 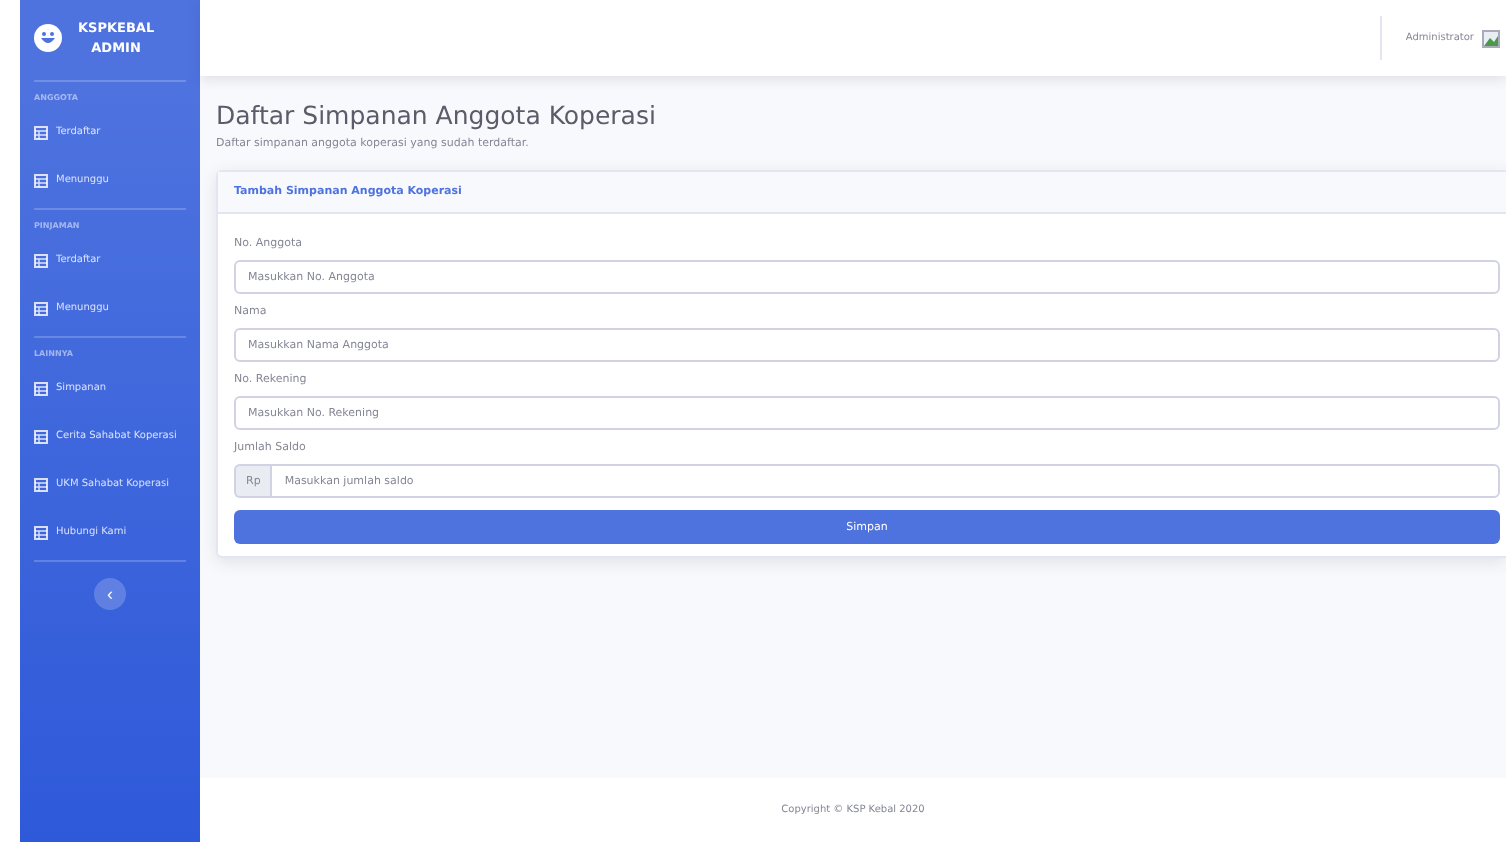 I want to click on sidebar-toggle-button: ‹, so click(x=110, y=594).